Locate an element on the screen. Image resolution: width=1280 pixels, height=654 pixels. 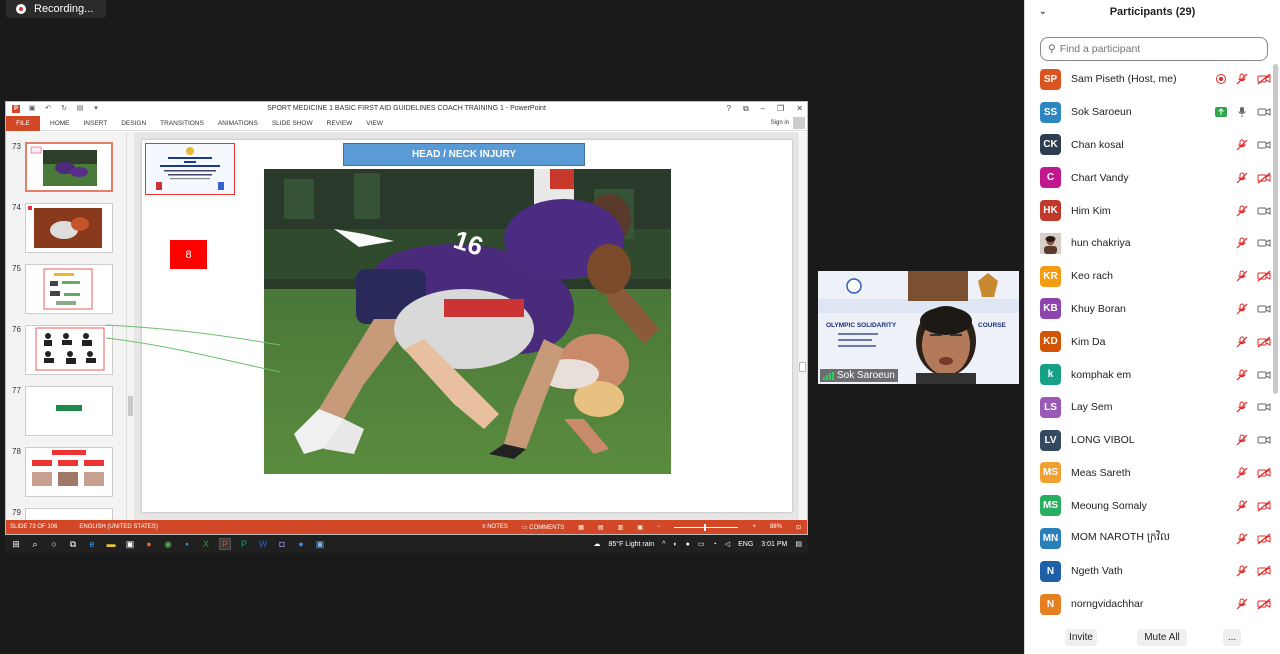
powerpoint-taskbar-icon: P is located at coordinates (225, 544).